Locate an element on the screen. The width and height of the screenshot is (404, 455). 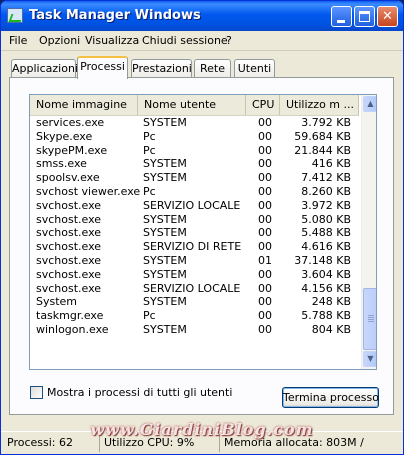
minimize-icon is located at coordinates (341, 21).